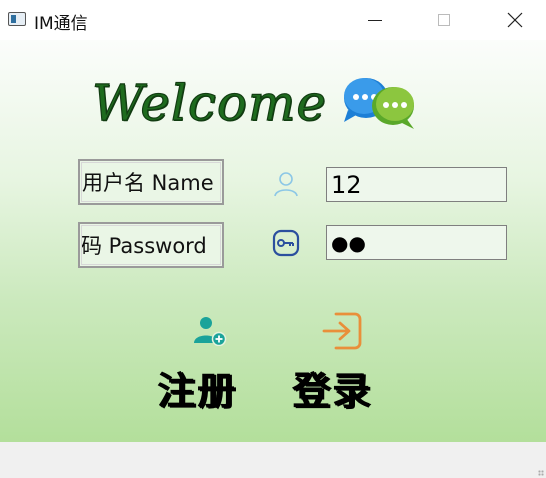 The width and height of the screenshot is (546, 478). I want to click on password-label-text: 密码 Password, so click(143, 246).